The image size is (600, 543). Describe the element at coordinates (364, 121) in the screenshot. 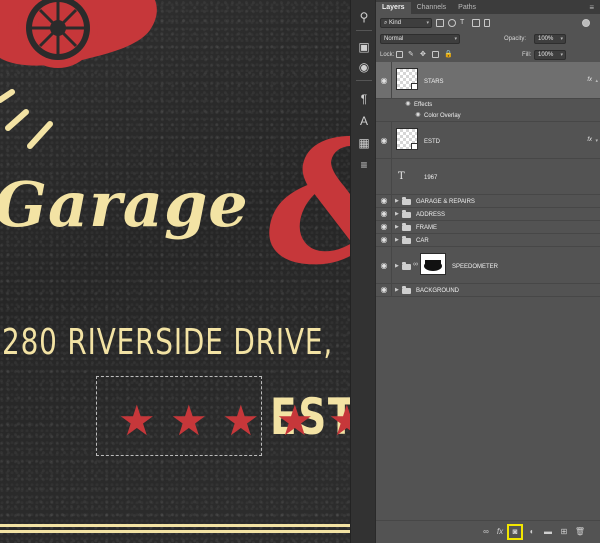

I see `character-icon: A` at that location.